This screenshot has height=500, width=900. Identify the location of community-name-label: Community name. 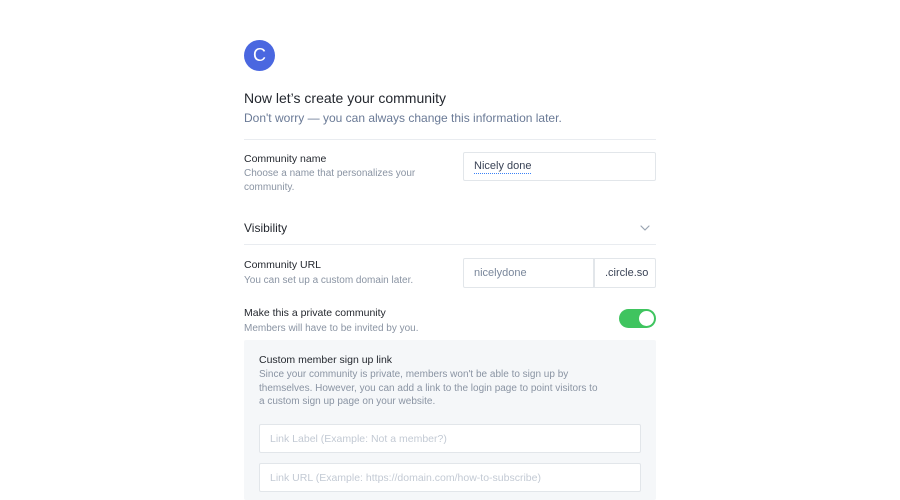
(285, 159).